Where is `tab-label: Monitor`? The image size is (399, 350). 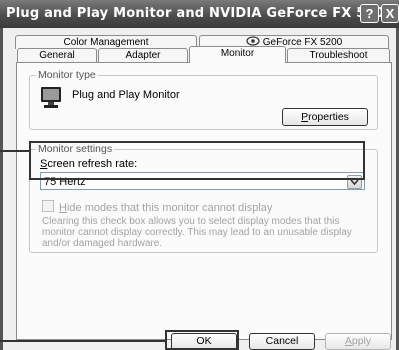 tab-label: Monitor is located at coordinates (237, 53).